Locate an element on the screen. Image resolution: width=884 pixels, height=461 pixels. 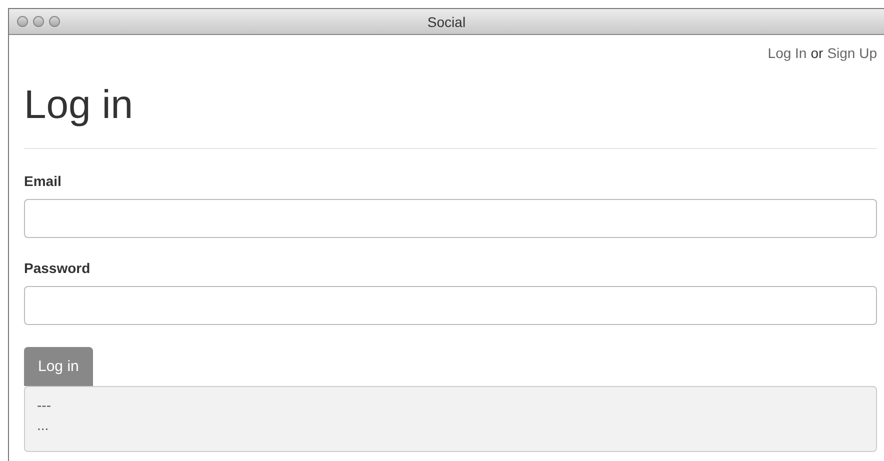
separator-text: or is located at coordinates (817, 53).